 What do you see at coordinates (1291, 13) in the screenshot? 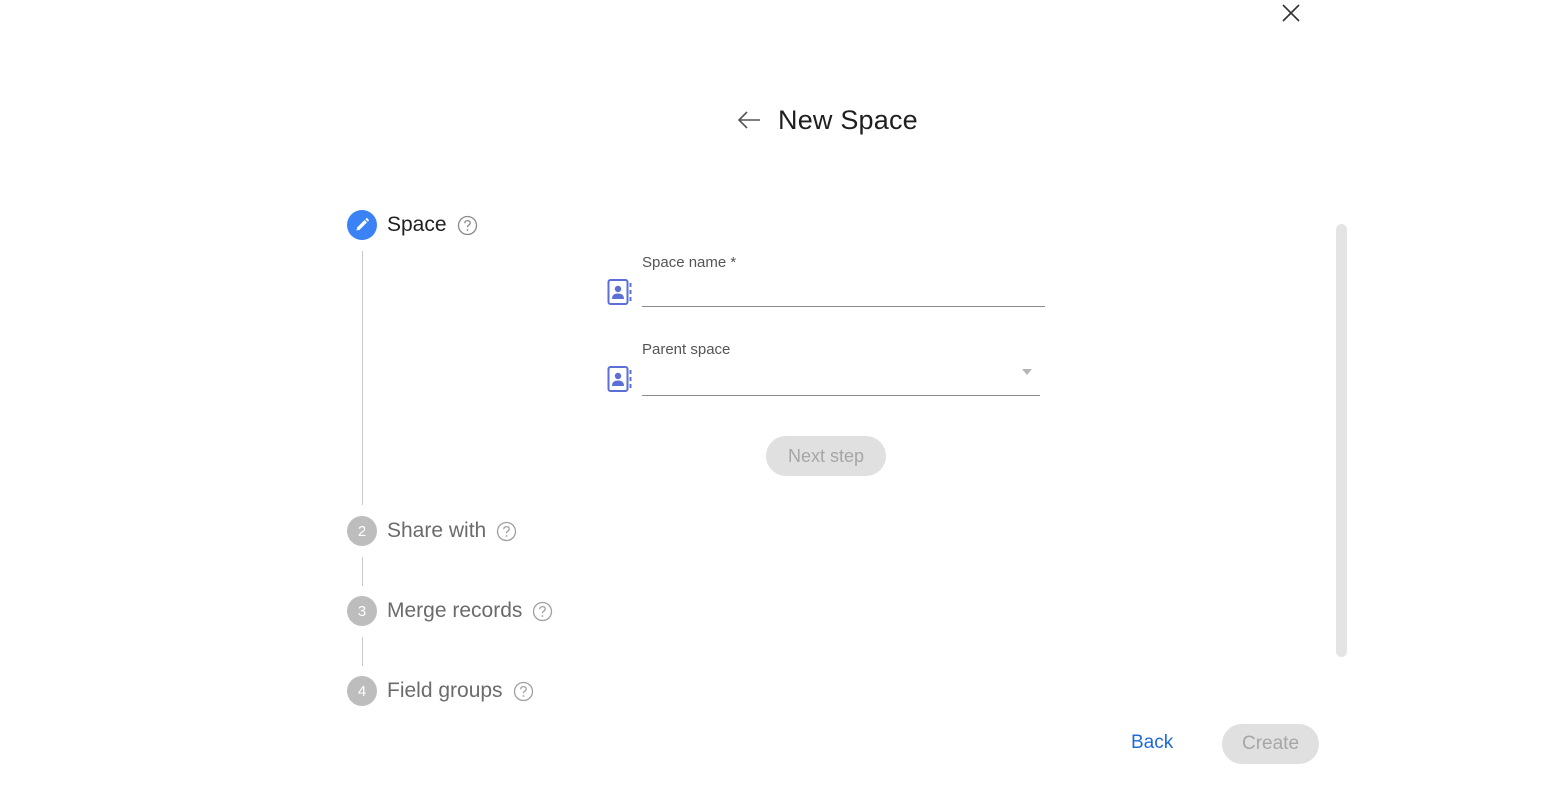
I see `close-icon` at bounding box center [1291, 13].